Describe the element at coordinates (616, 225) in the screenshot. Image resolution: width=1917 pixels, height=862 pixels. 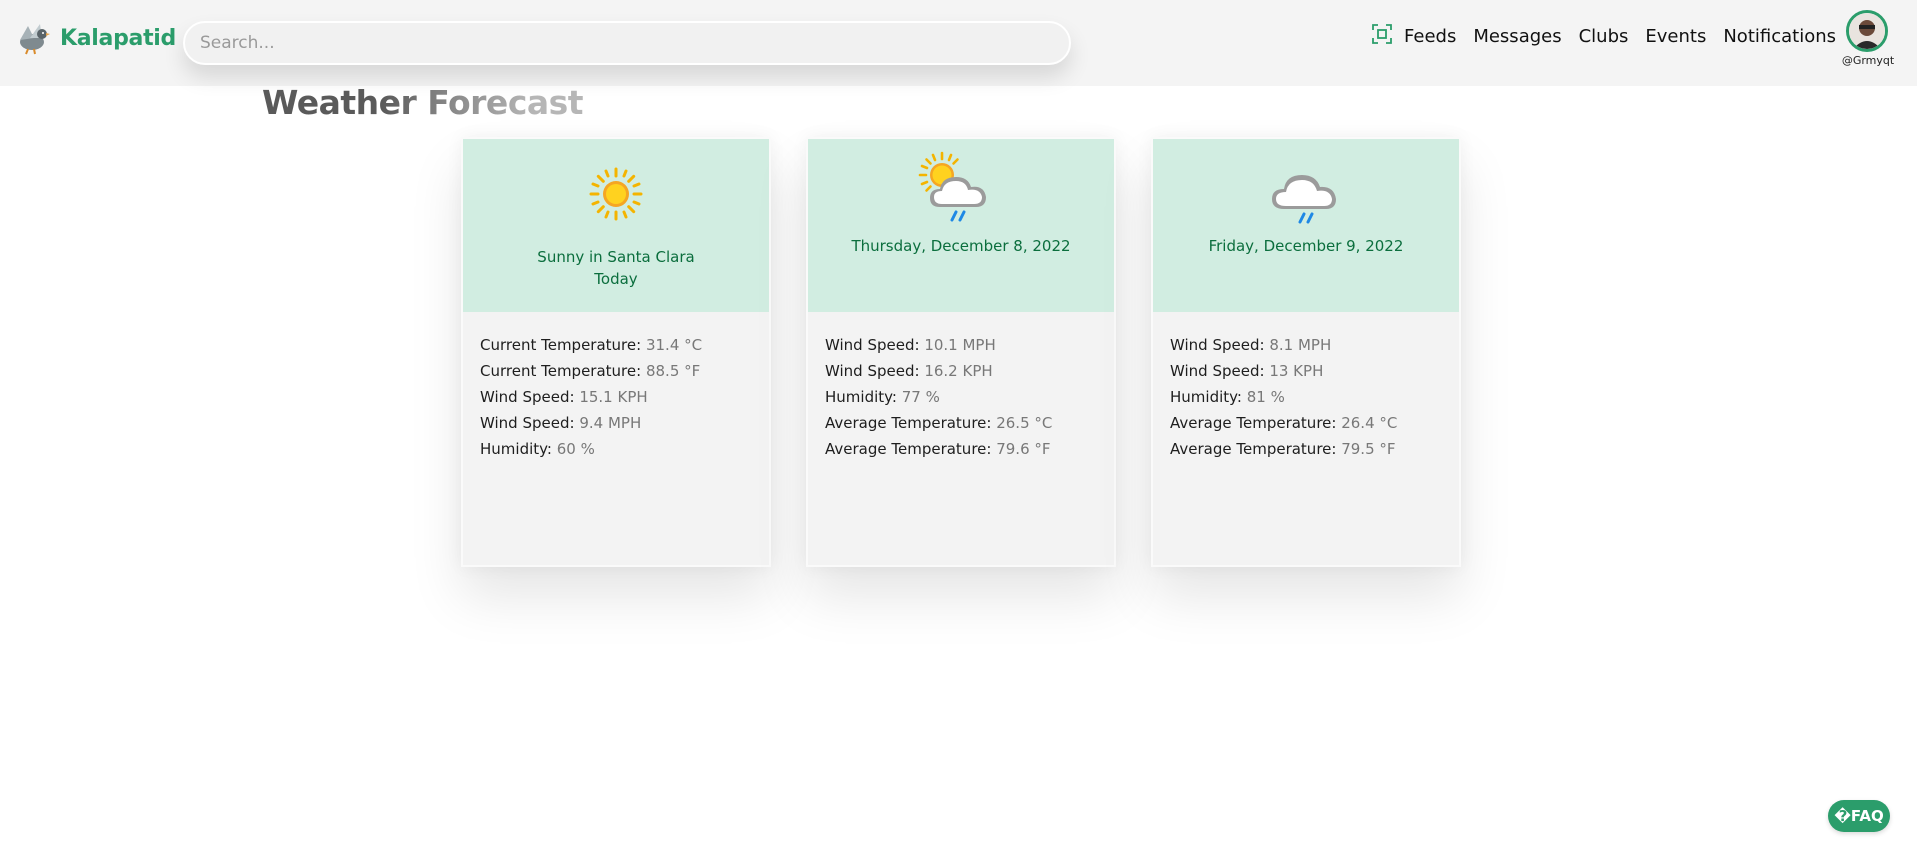
I see `card-header: Sunny in Santa Clara Today` at that location.